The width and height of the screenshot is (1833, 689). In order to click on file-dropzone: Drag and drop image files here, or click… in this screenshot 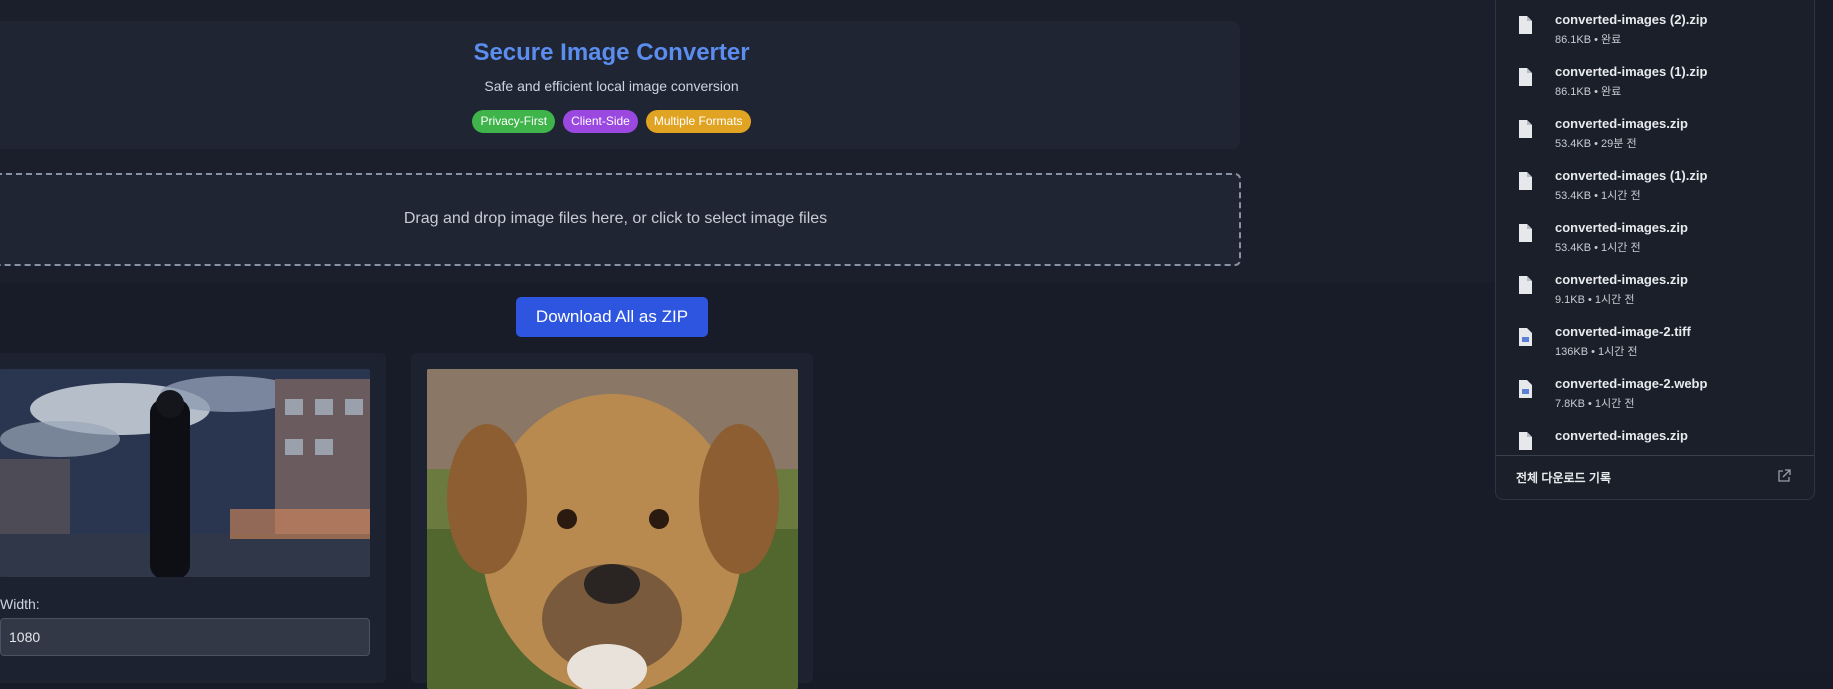, I will do `click(620, 219)`.